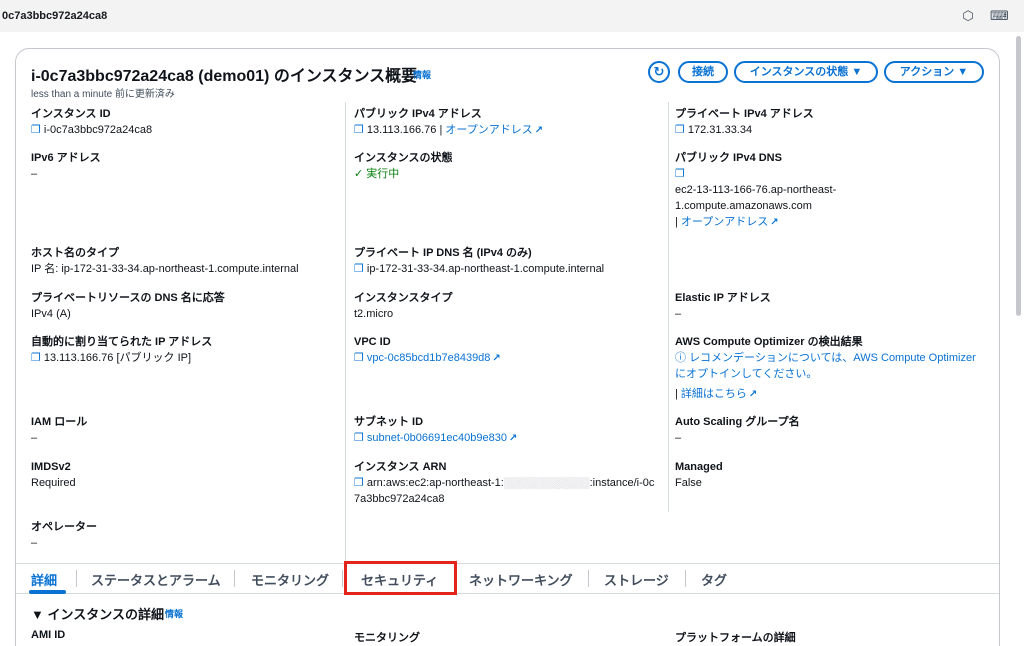 The width and height of the screenshot is (1024, 646). Describe the element at coordinates (622, 483) in the screenshot. I see `arn-value-1b: :instance/i-0c` at that location.